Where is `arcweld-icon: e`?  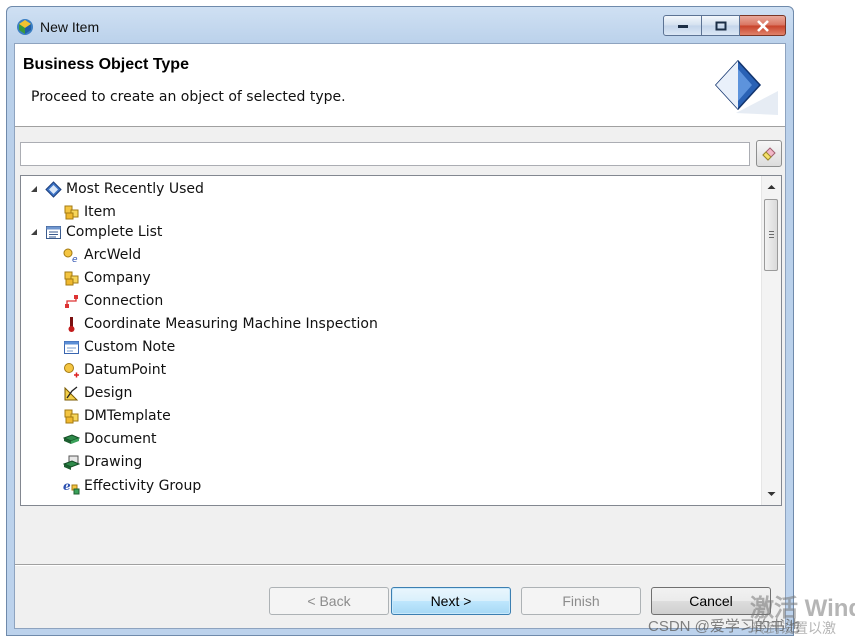 arcweld-icon: e is located at coordinates (70, 256).